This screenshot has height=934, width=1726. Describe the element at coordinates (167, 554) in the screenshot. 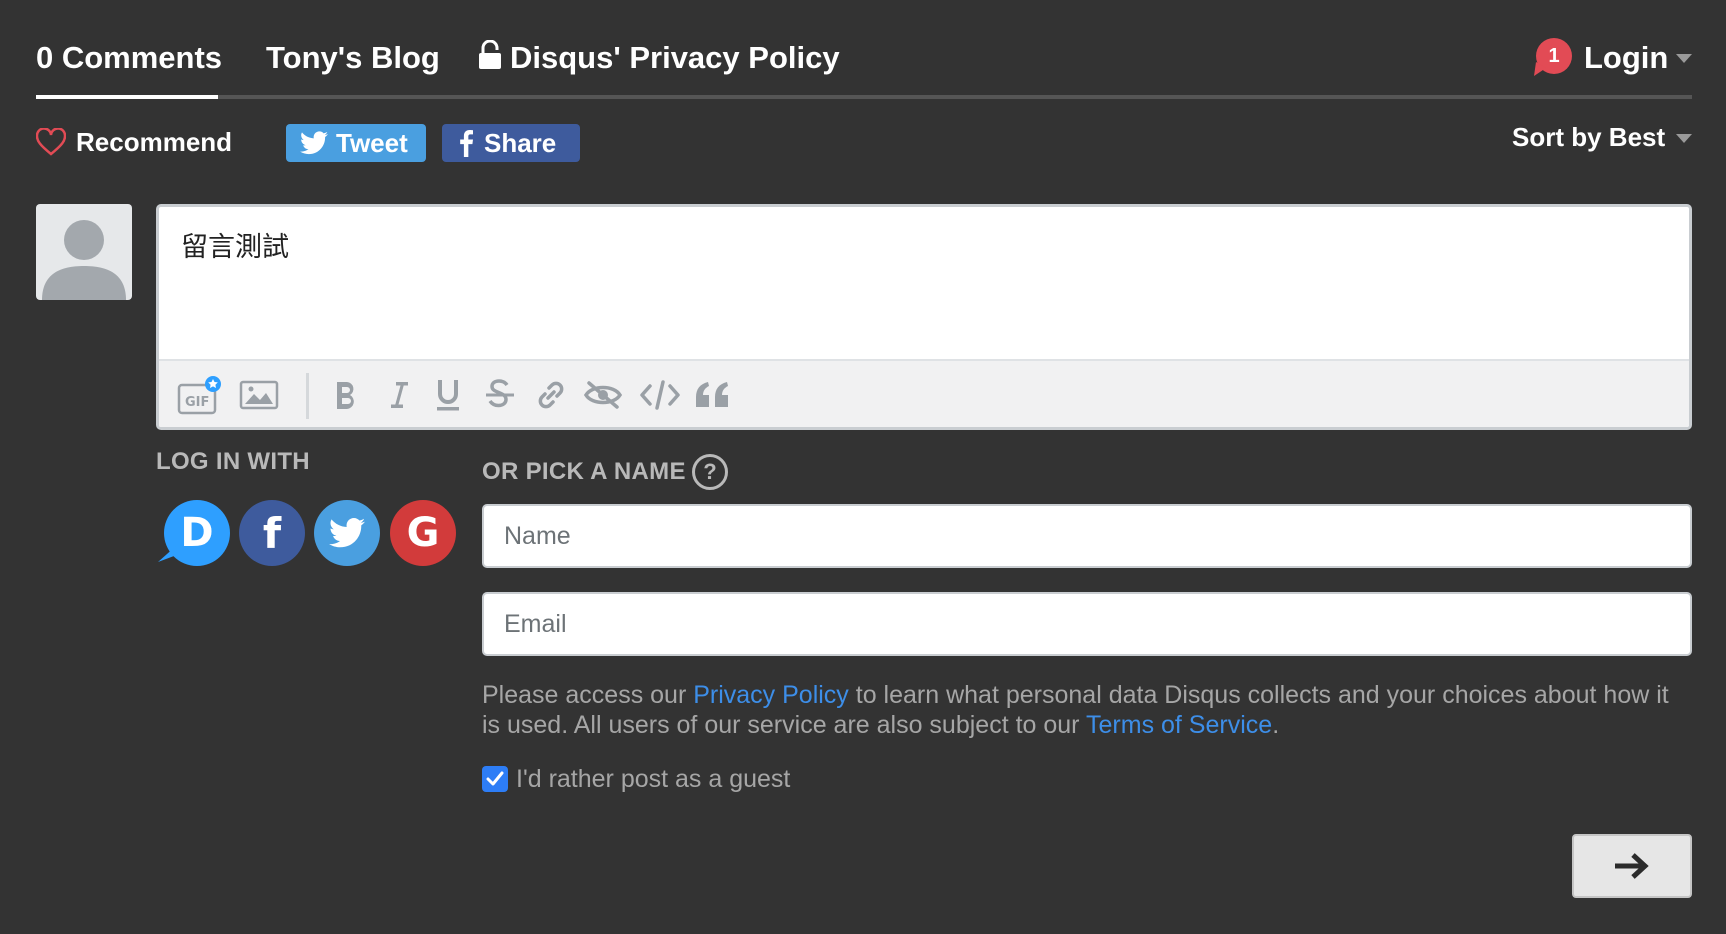

I see `disqus-tail-icon` at that location.